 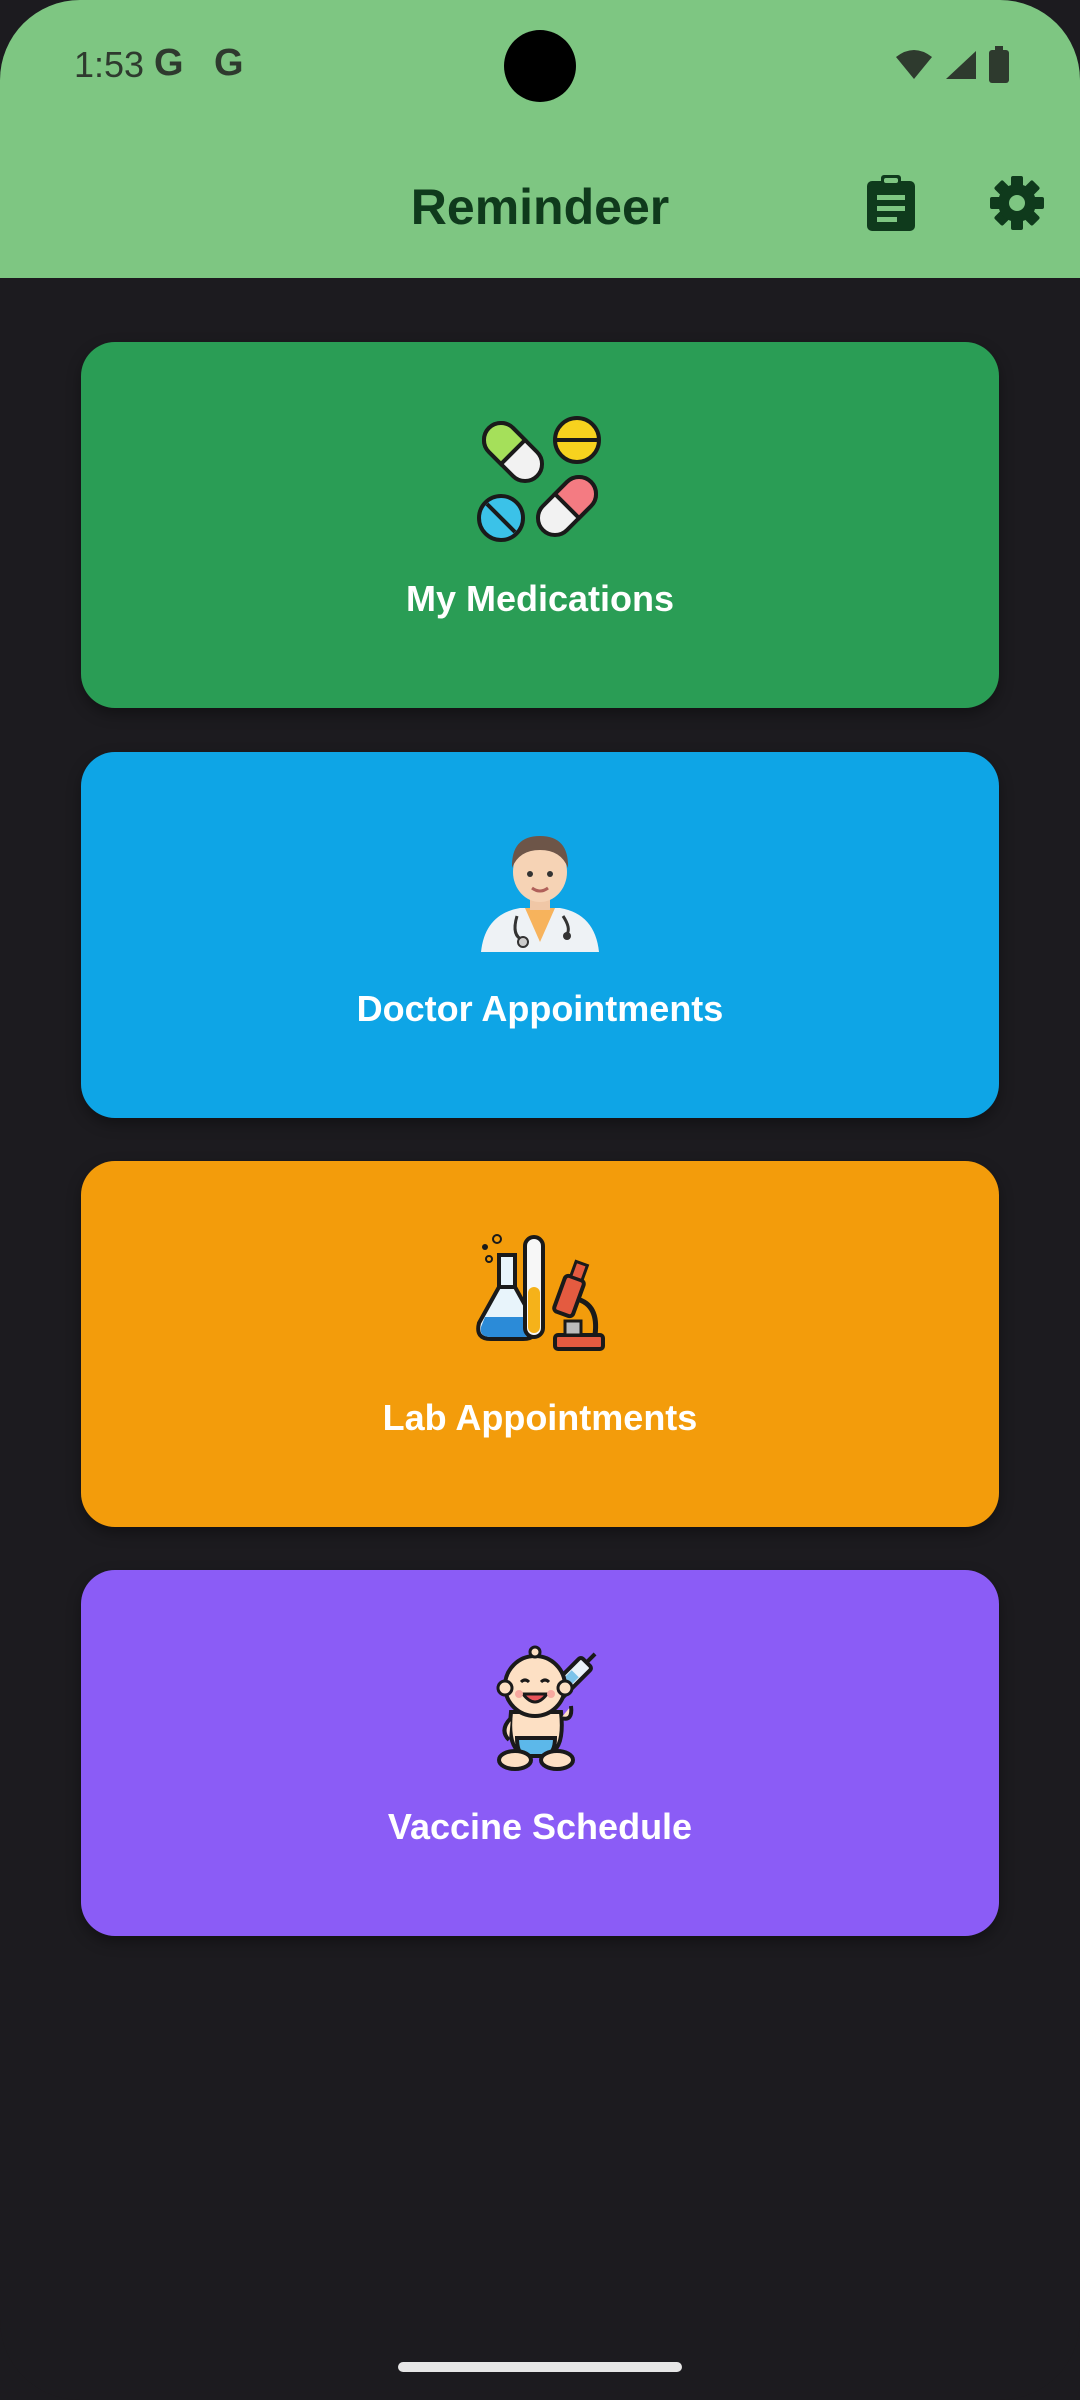 I want to click on baby-vaccine-icon, so click(x=540, y=1707).